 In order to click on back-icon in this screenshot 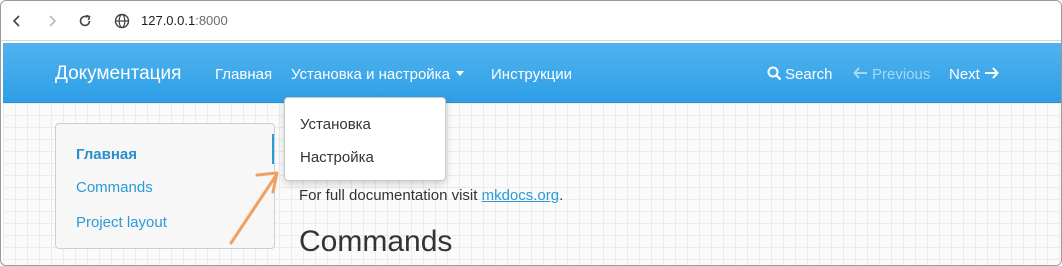, I will do `click(17, 21)`.